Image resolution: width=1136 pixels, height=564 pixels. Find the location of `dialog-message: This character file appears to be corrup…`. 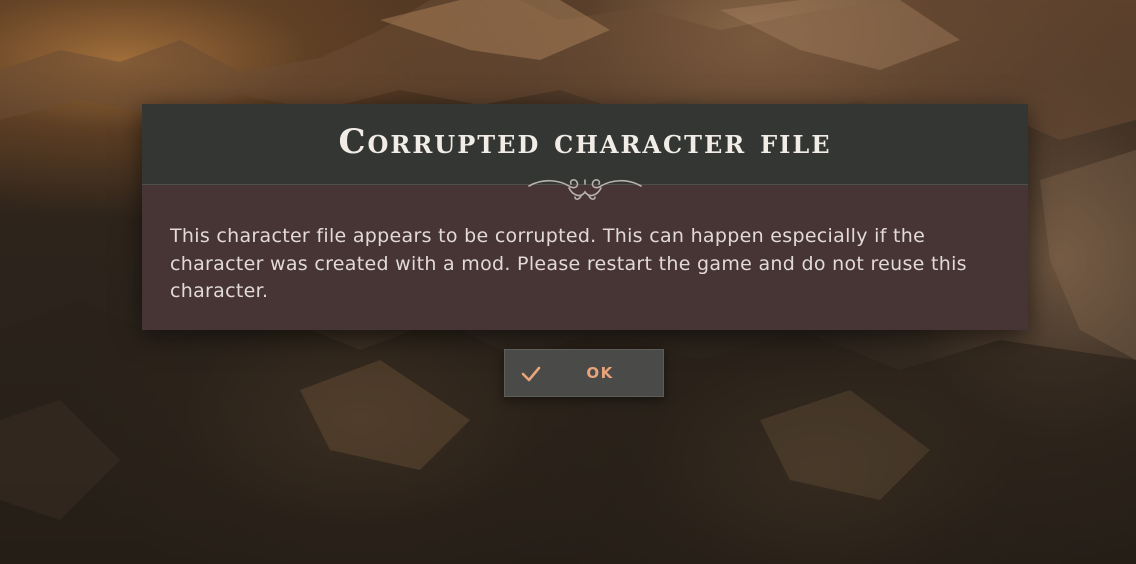

dialog-message: This character file appears to be corrup… is located at coordinates (568, 263).